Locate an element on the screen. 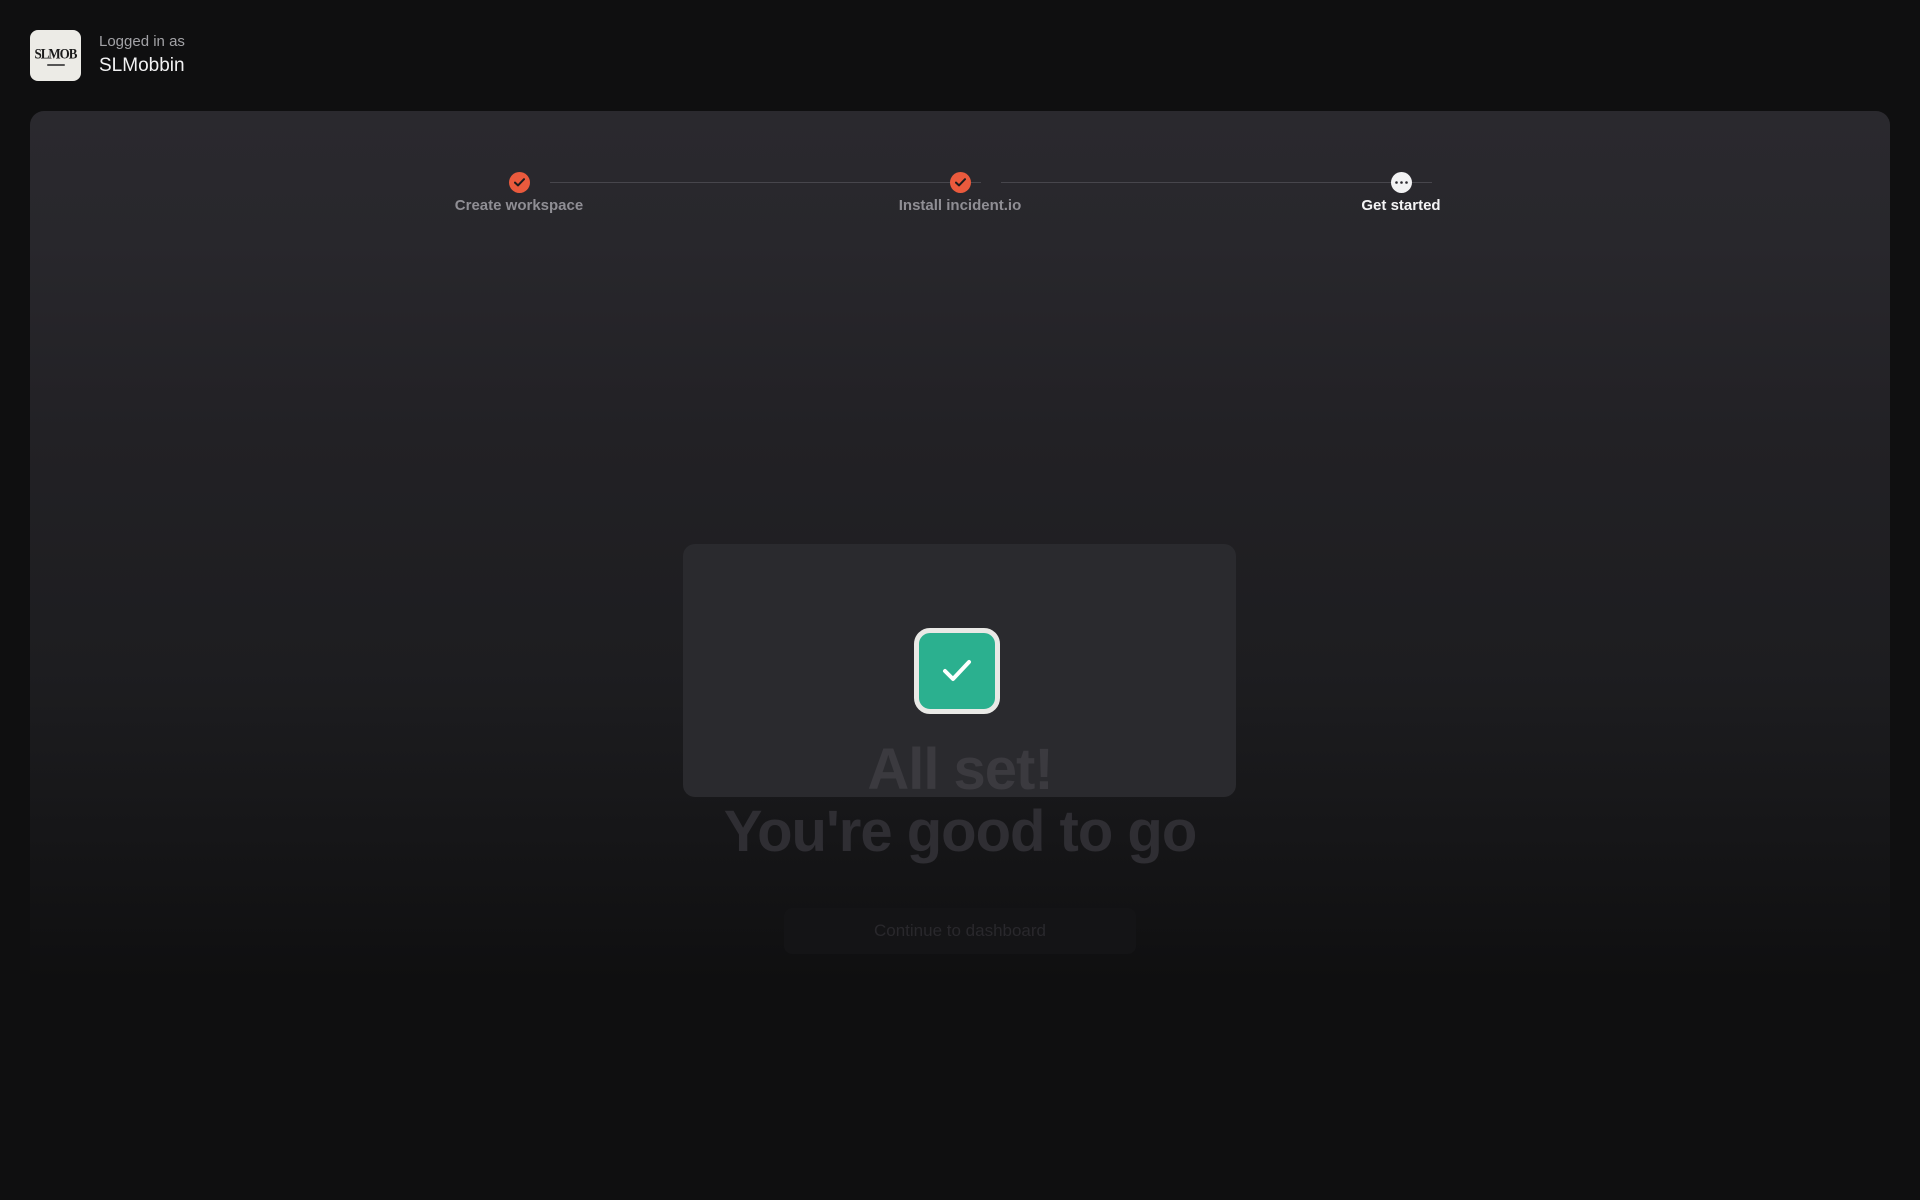 The height and width of the screenshot is (1200, 1920). step-create-workspace: Create workspace is located at coordinates (519, 193).